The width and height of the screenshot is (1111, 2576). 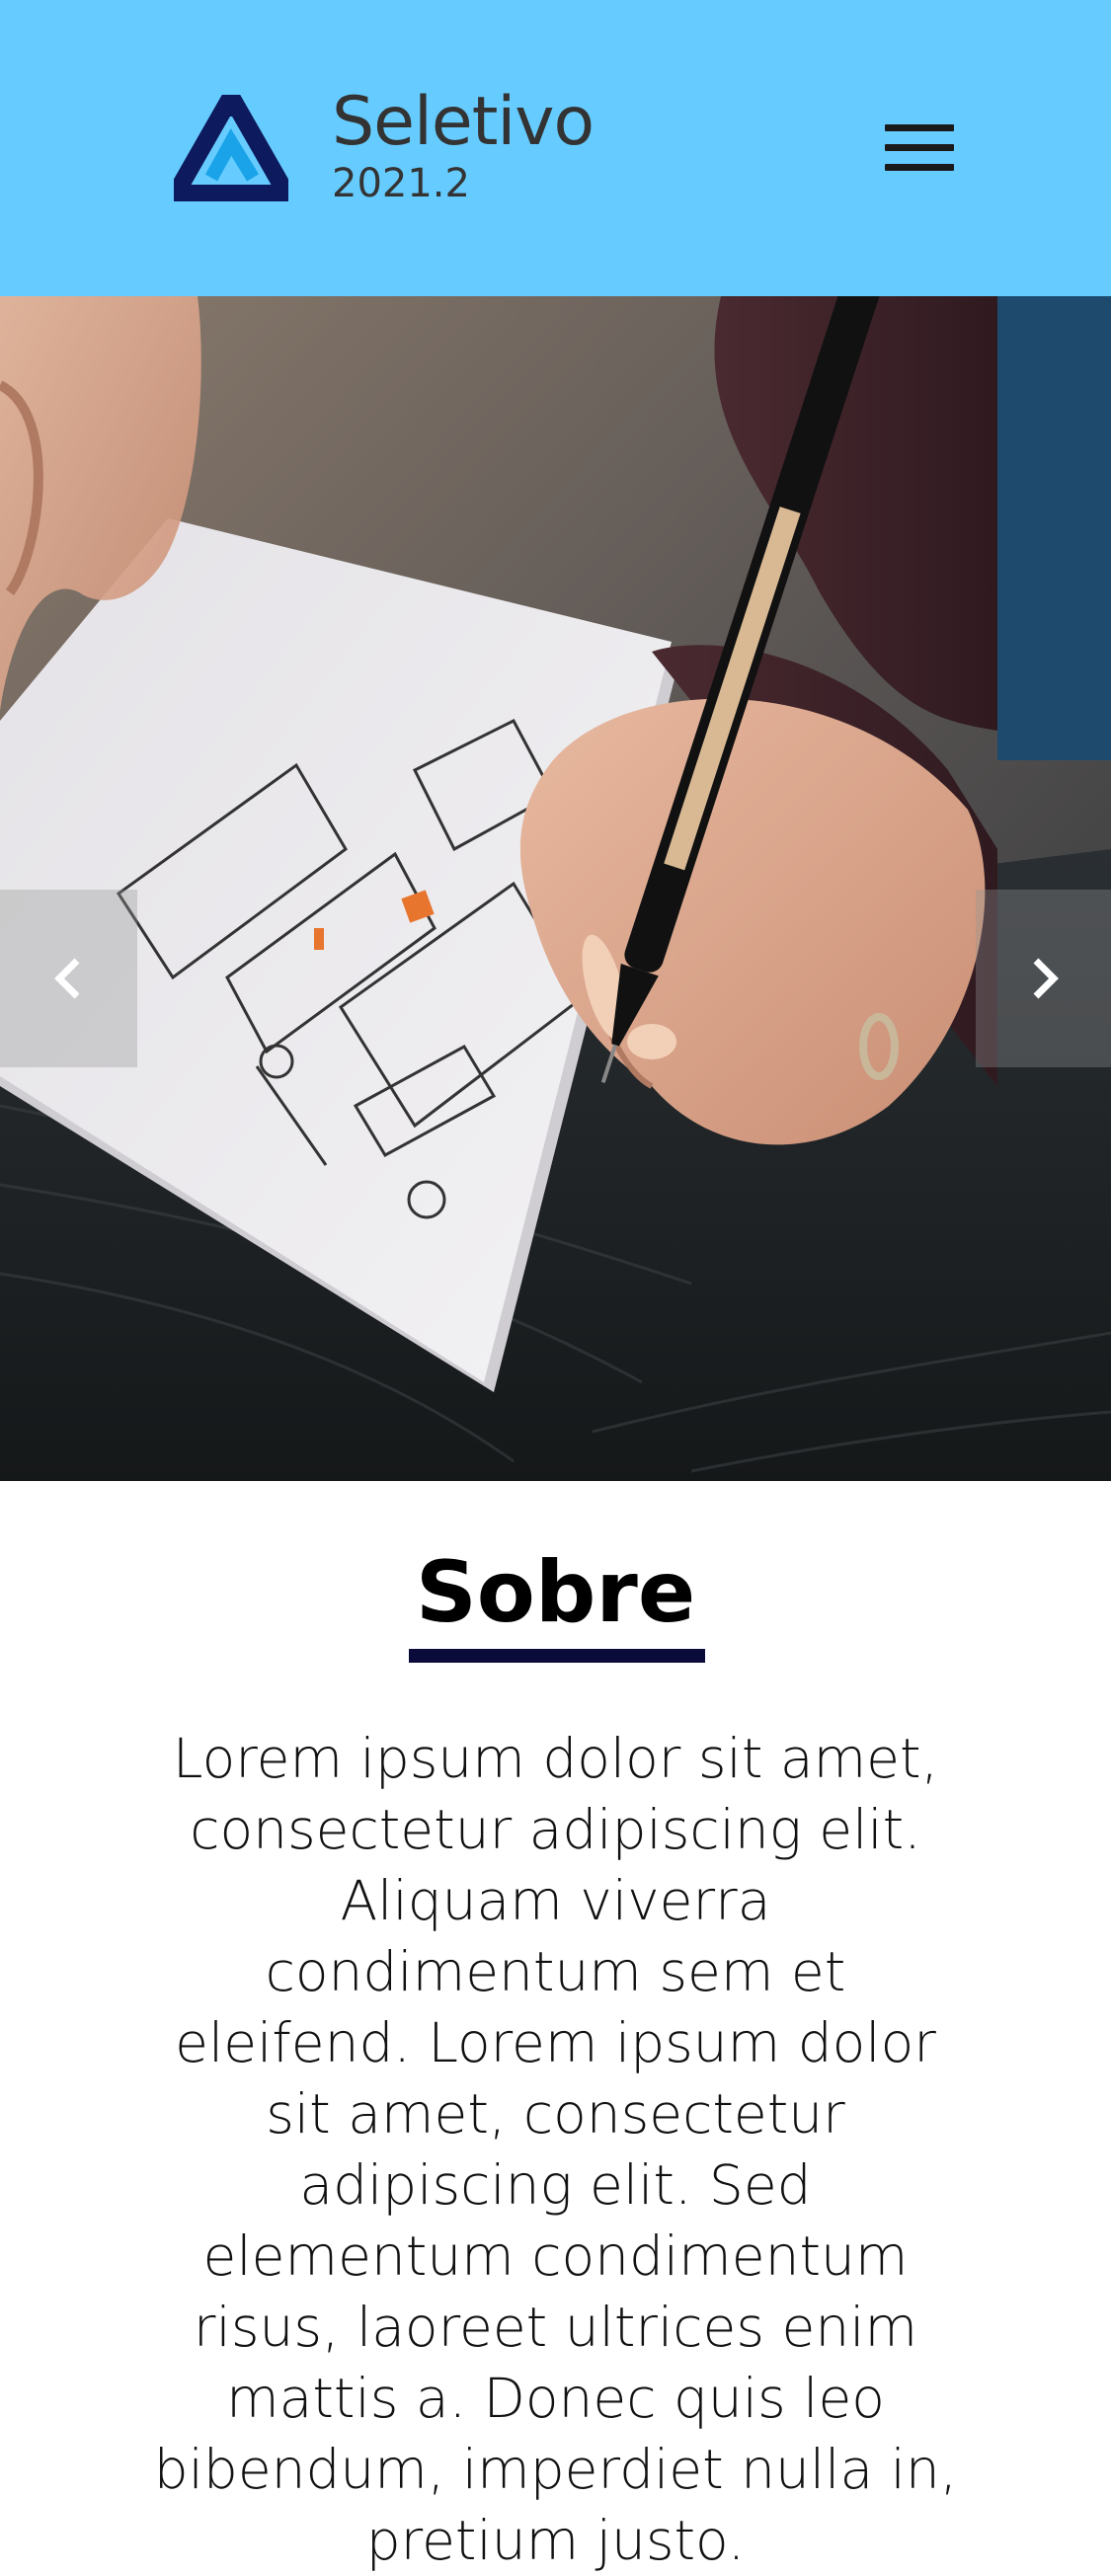 What do you see at coordinates (919, 127) in the screenshot?
I see `menu-bar-top` at bounding box center [919, 127].